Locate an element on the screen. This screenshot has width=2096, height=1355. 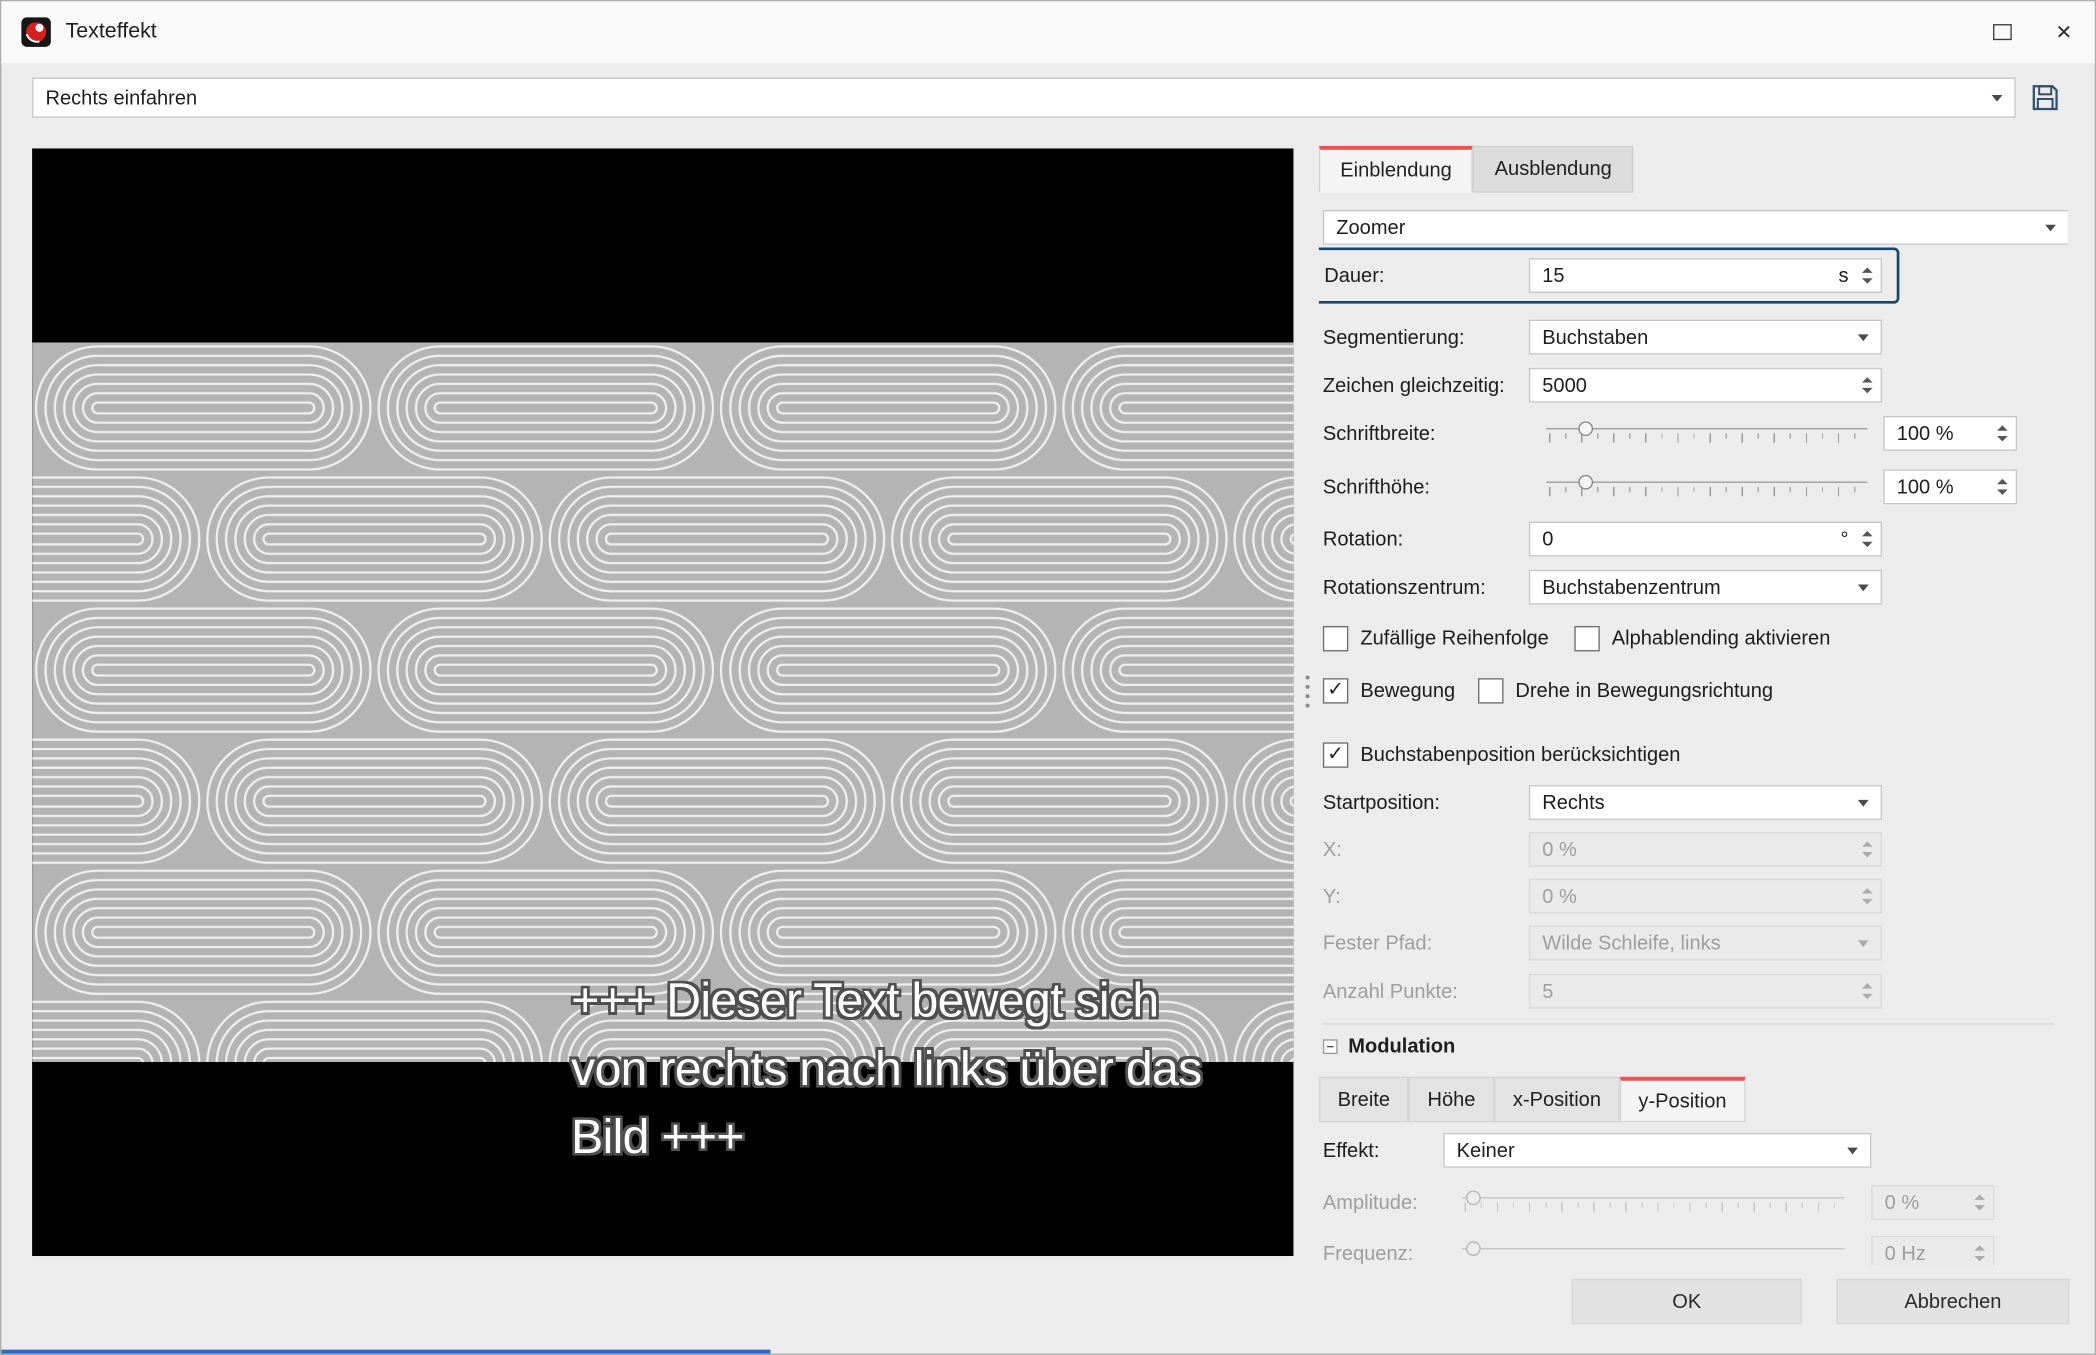
schriftbreite-slider is located at coordinates (1707, 433).